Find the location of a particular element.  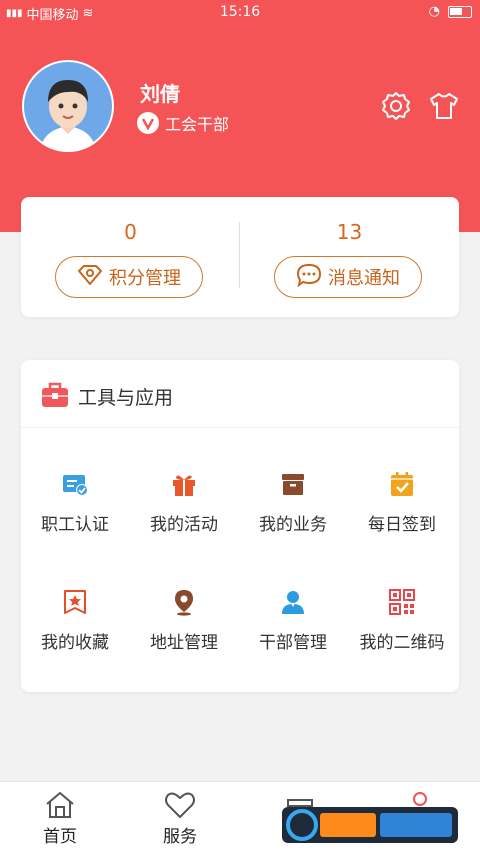

avatar is located at coordinates (68, 106).